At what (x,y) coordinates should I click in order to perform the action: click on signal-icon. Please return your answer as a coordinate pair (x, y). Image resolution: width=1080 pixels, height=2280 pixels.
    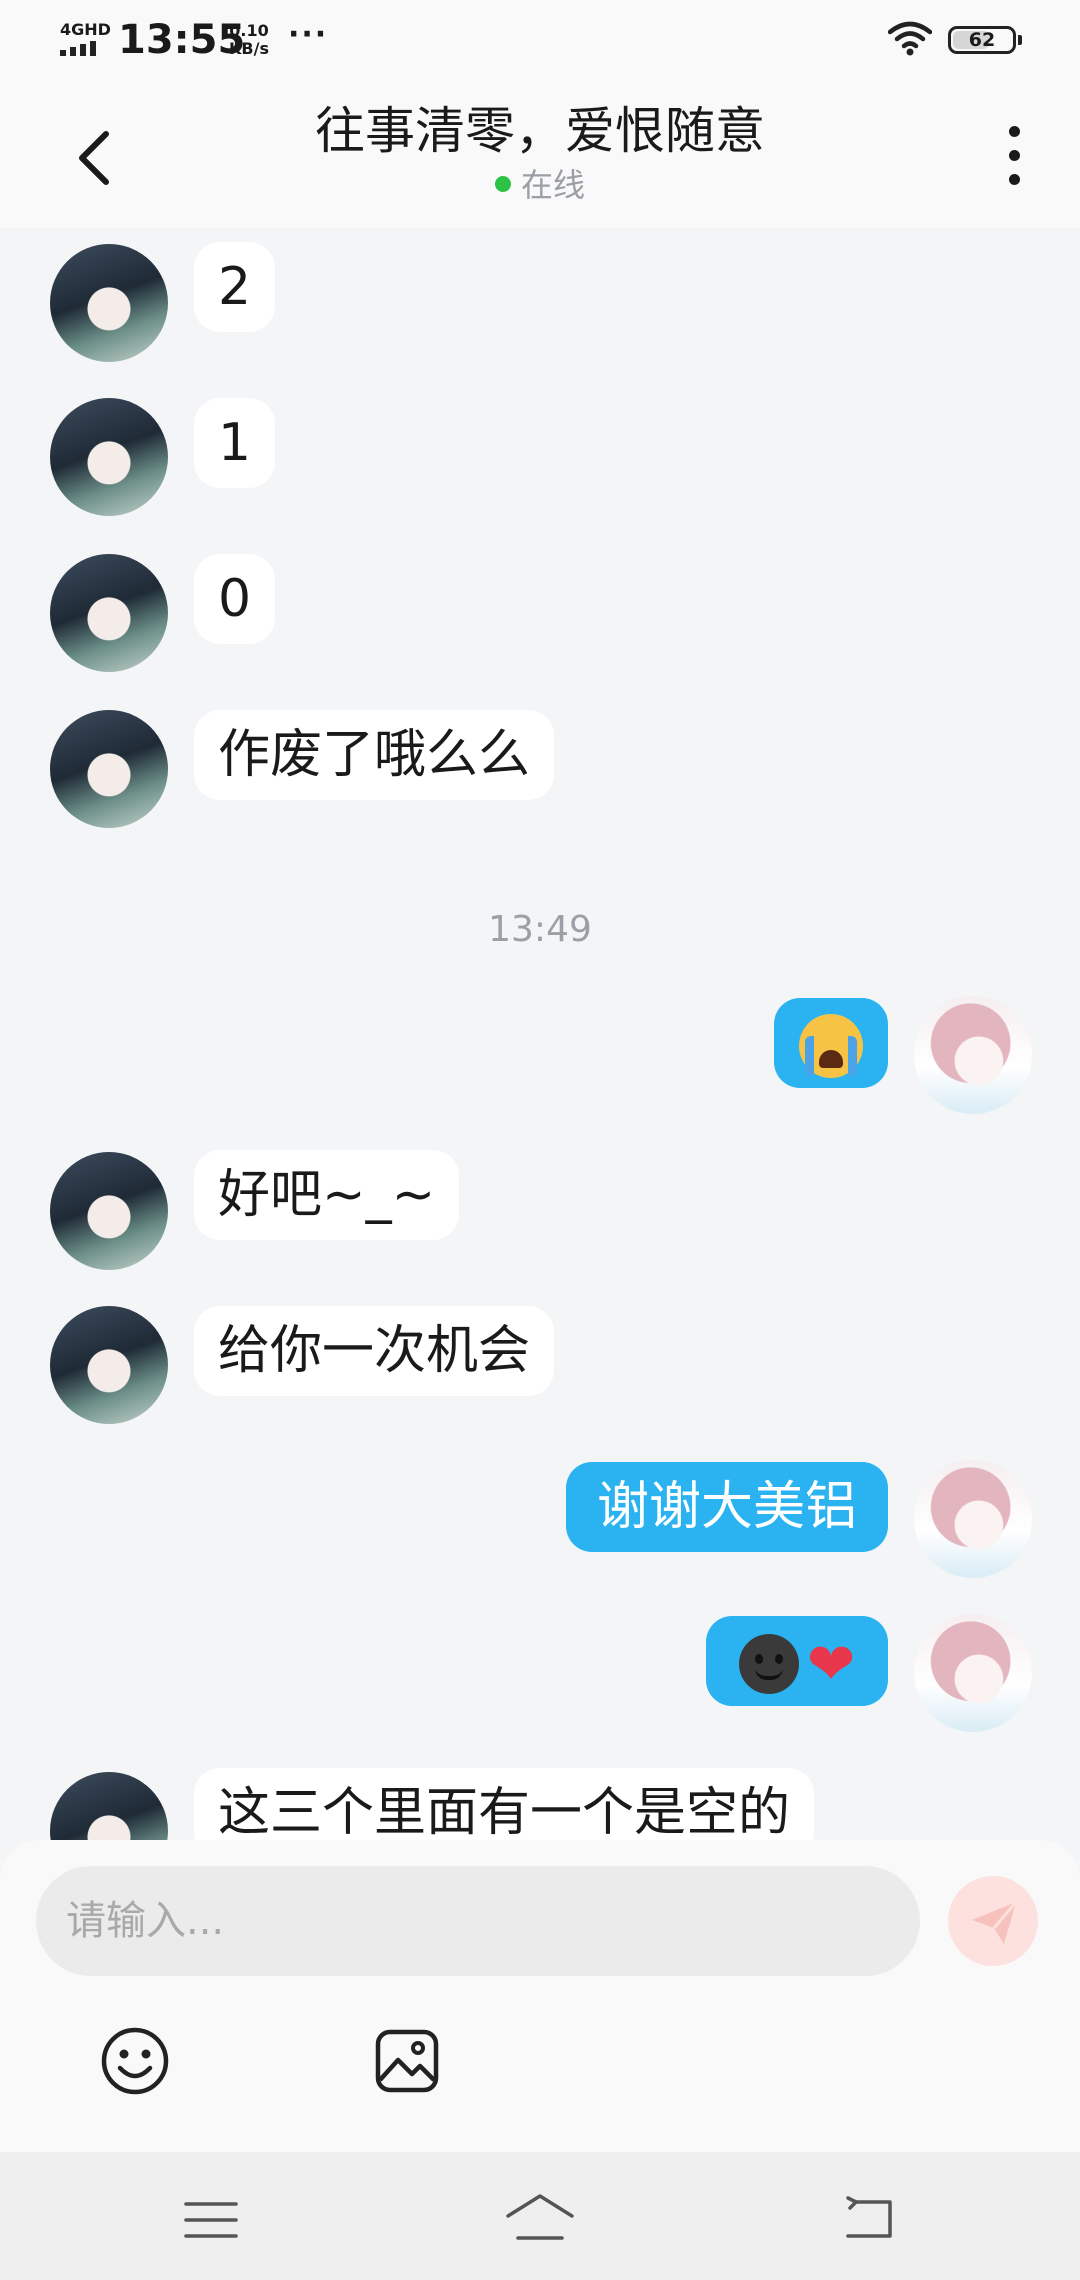
    Looking at the image, I should click on (82, 48).